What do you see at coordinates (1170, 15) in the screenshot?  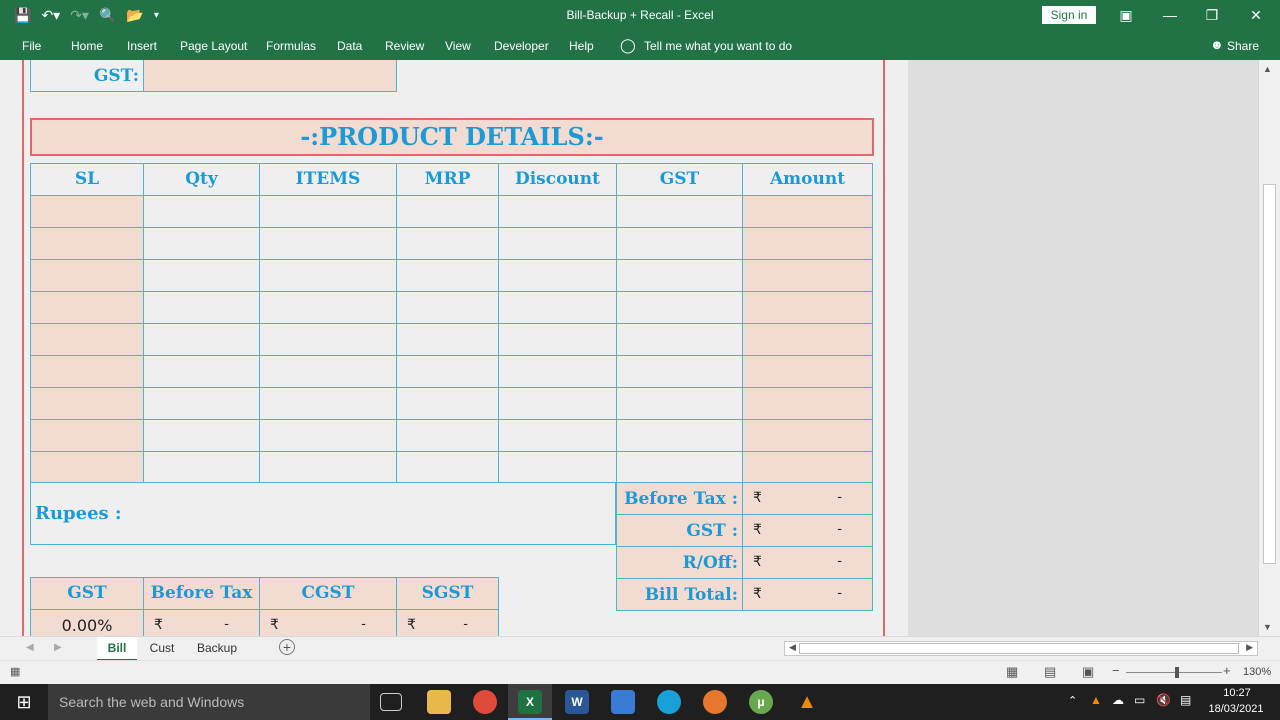 I see `minimize-button: —` at bounding box center [1170, 15].